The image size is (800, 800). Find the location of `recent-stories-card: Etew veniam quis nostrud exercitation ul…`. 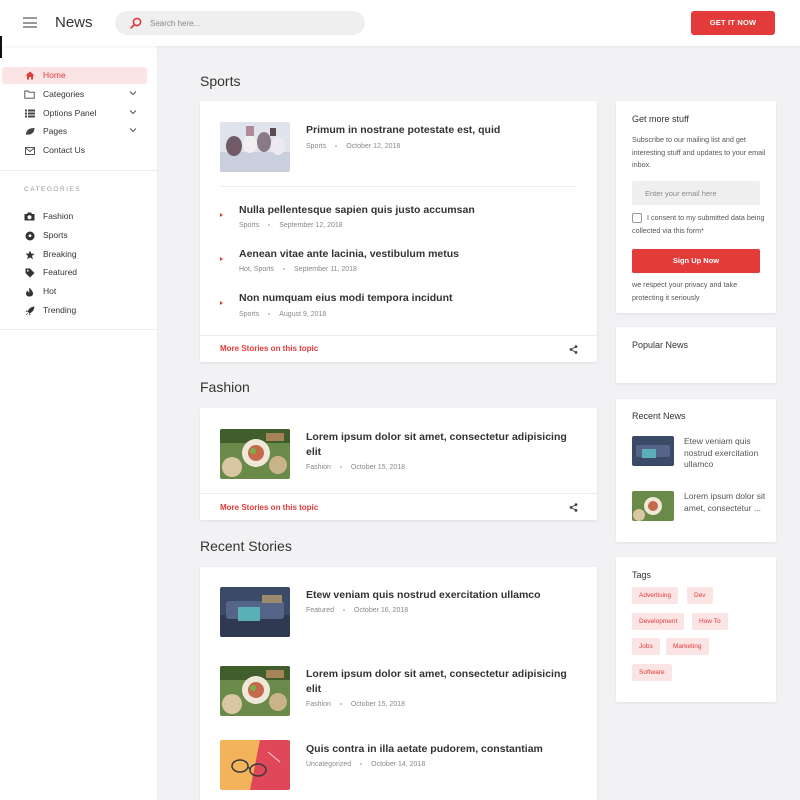

recent-stories-card: Etew veniam quis nostrud exercitation ul… is located at coordinates (398, 683).